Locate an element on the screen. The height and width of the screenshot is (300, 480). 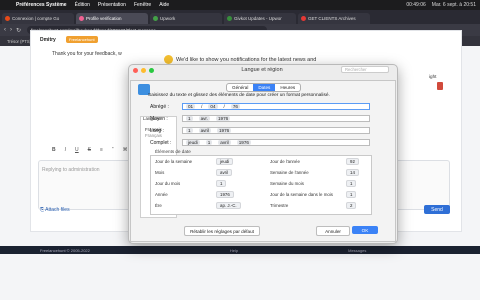
element-token: 14 is located at coordinates (352, 172).